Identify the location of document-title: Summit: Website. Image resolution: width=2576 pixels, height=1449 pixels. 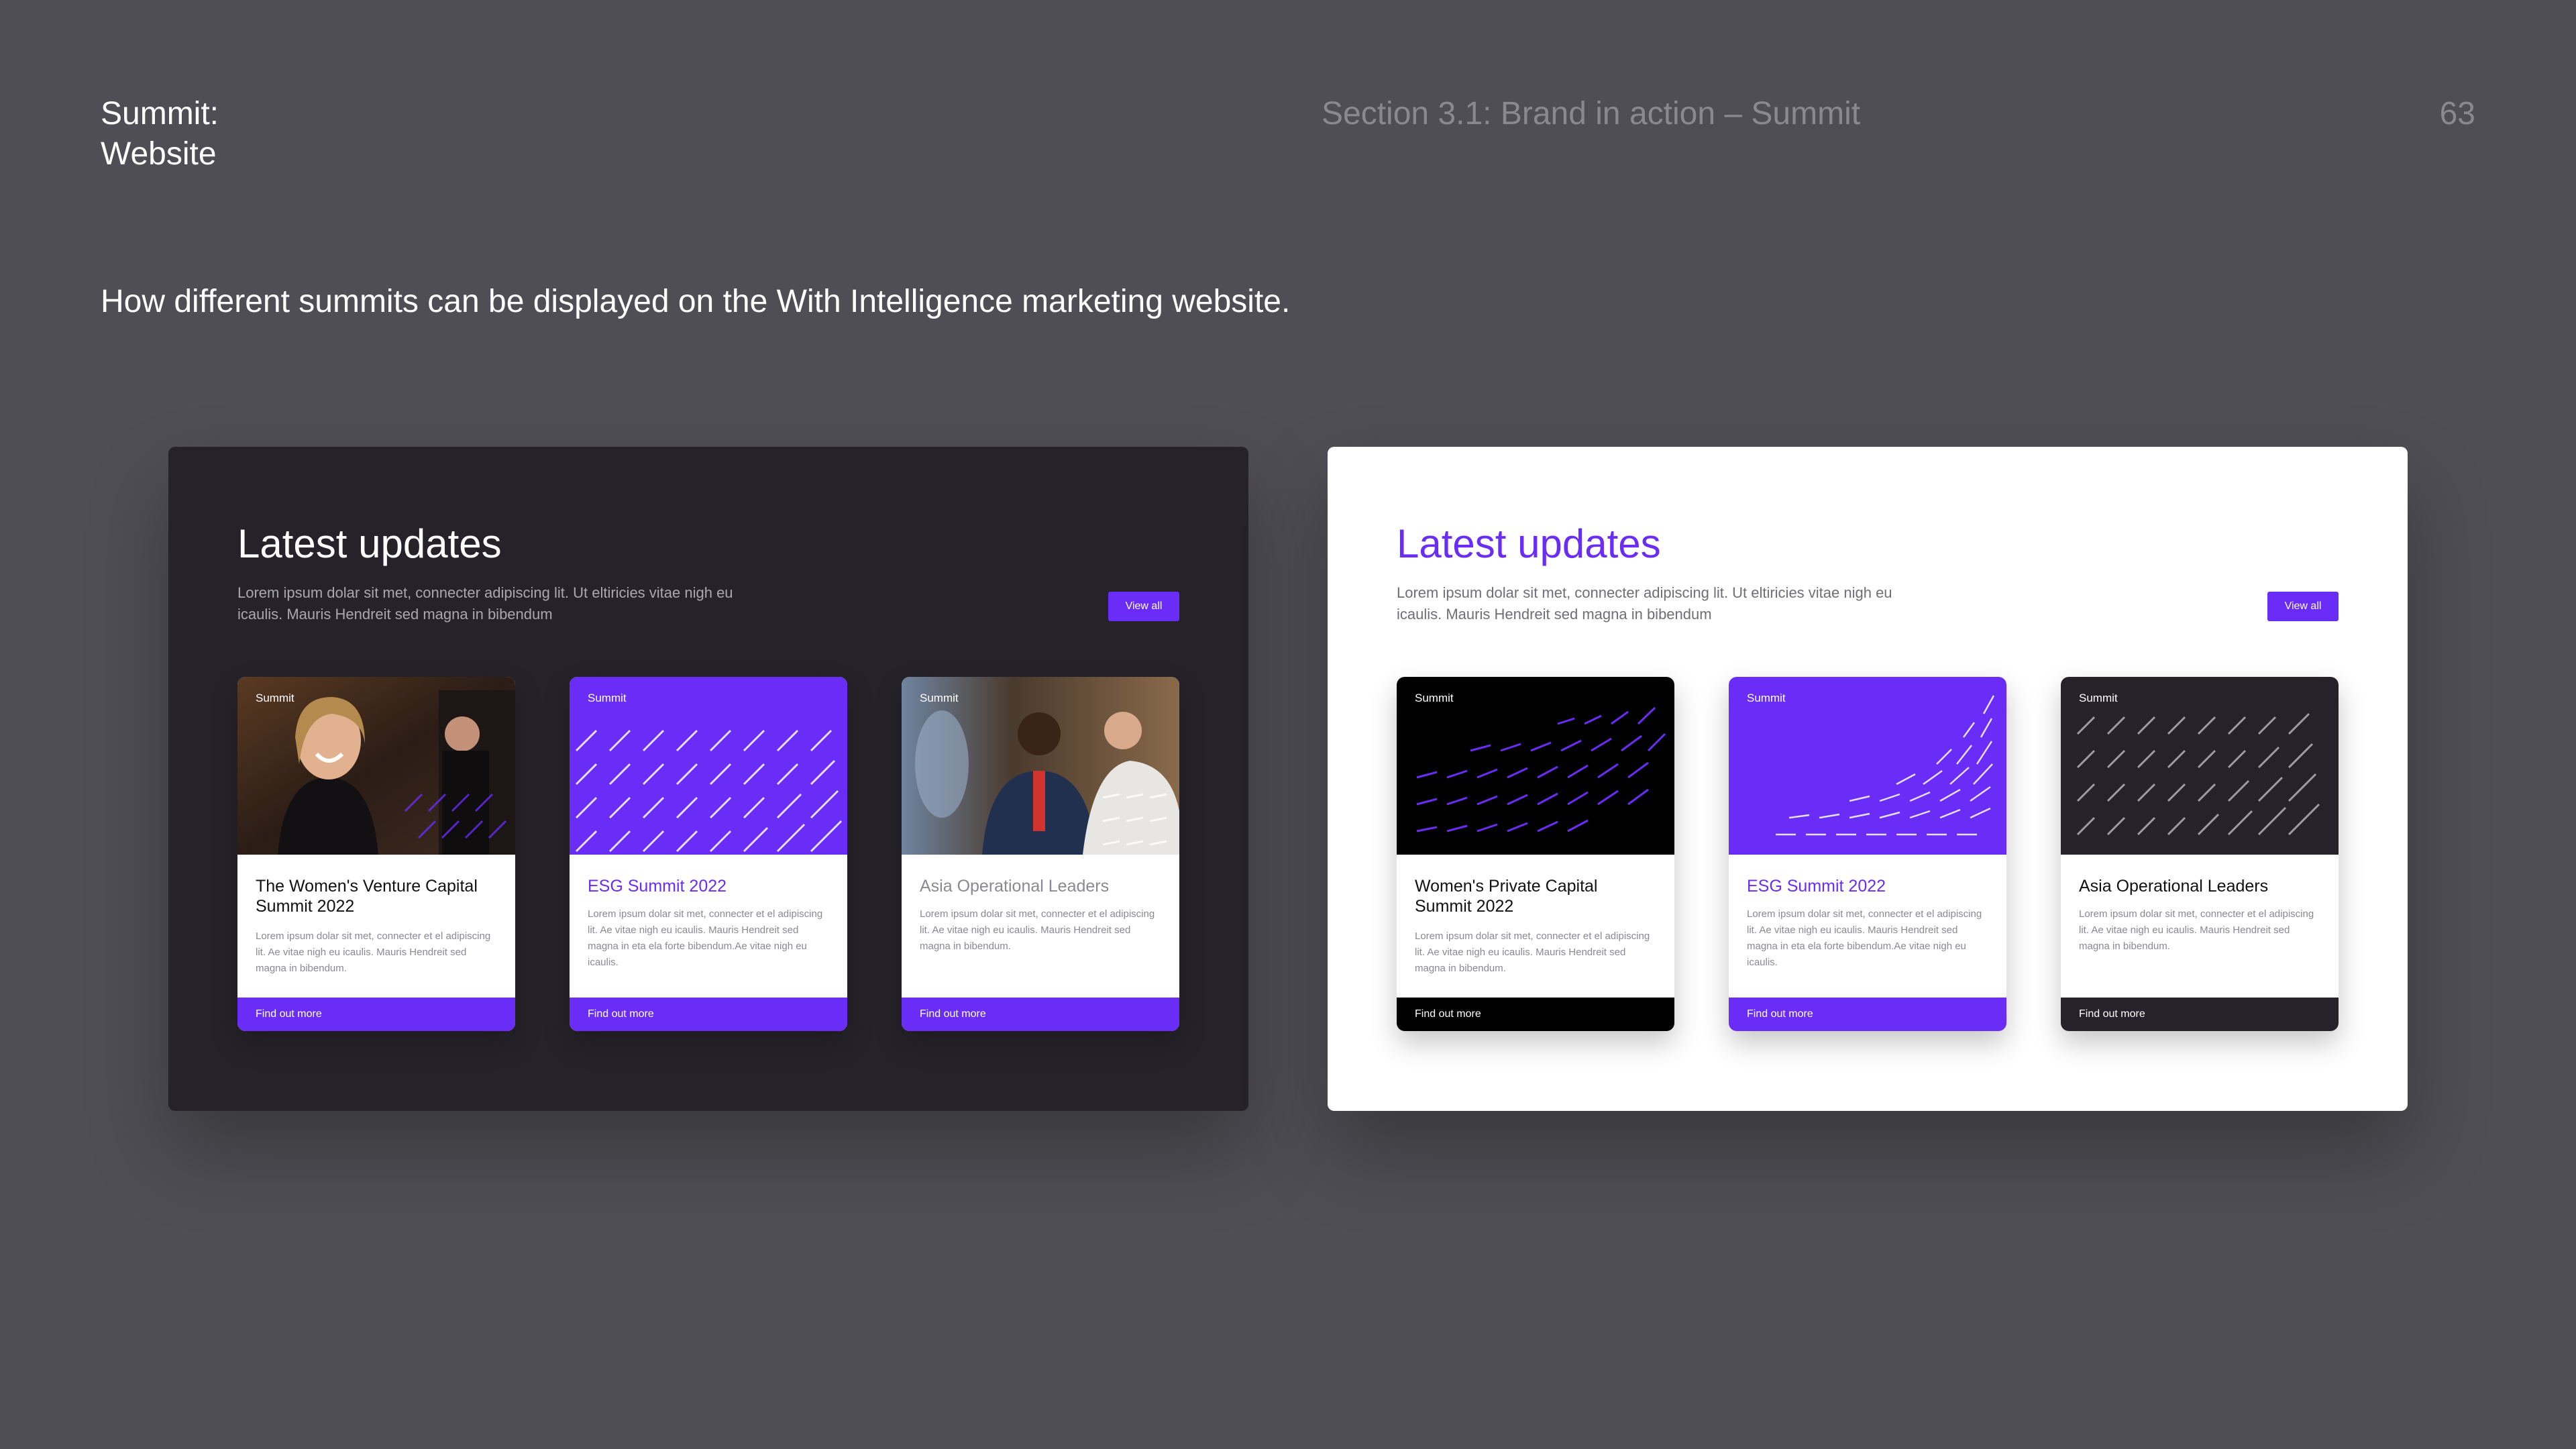
(160, 134).